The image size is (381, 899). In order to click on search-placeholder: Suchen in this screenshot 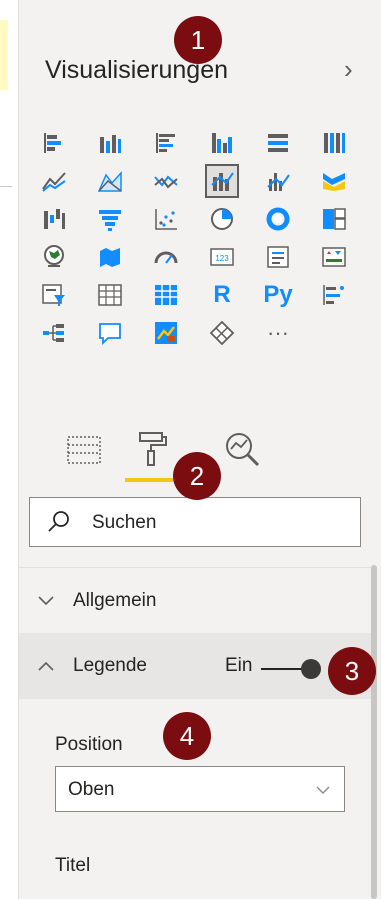, I will do `click(124, 522)`.